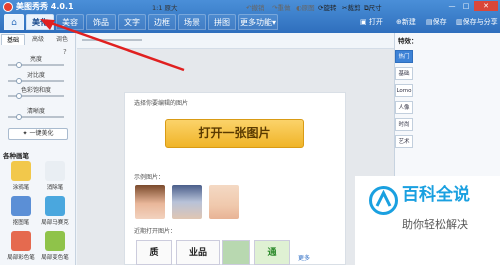  What do you see at coordinates (273, 22) in the screenshot?
I see `chevron-down-icon: ▾` at bounding box center [273, 22].